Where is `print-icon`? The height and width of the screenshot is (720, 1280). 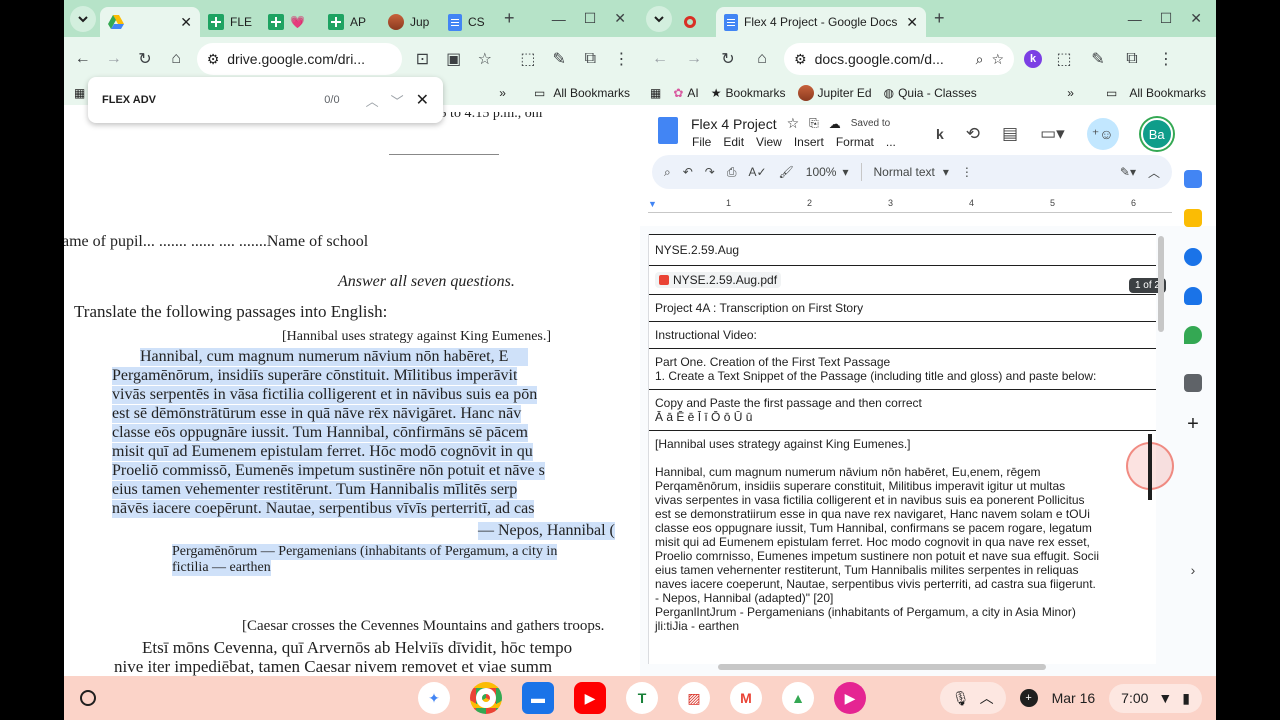 print-icon is located at coordinates (1193, 383).